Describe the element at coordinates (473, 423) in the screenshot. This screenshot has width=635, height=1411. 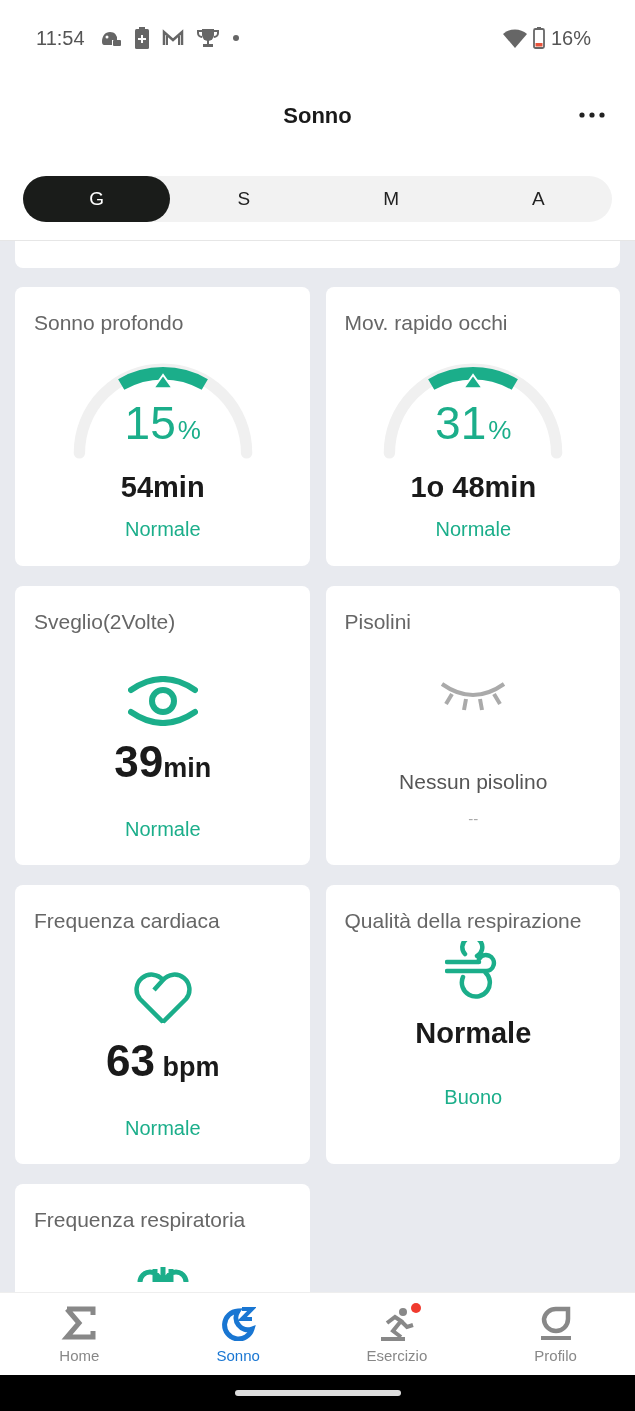
I see `percentage-value: 31%` at that location.